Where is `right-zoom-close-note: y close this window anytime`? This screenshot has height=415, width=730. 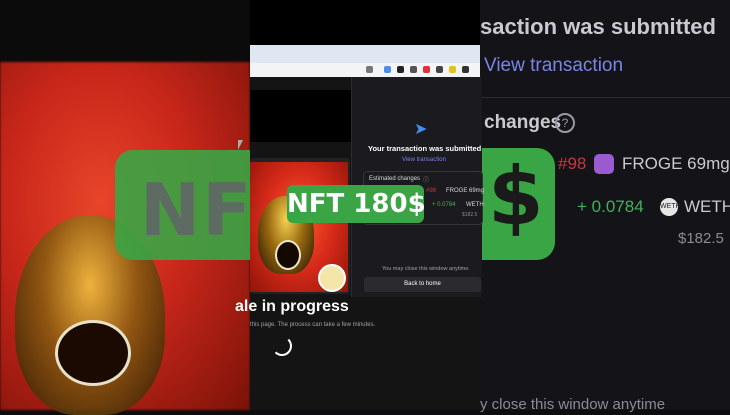
right-zoom-close-note: y close this window anytime is located at coordinates (573, 404).